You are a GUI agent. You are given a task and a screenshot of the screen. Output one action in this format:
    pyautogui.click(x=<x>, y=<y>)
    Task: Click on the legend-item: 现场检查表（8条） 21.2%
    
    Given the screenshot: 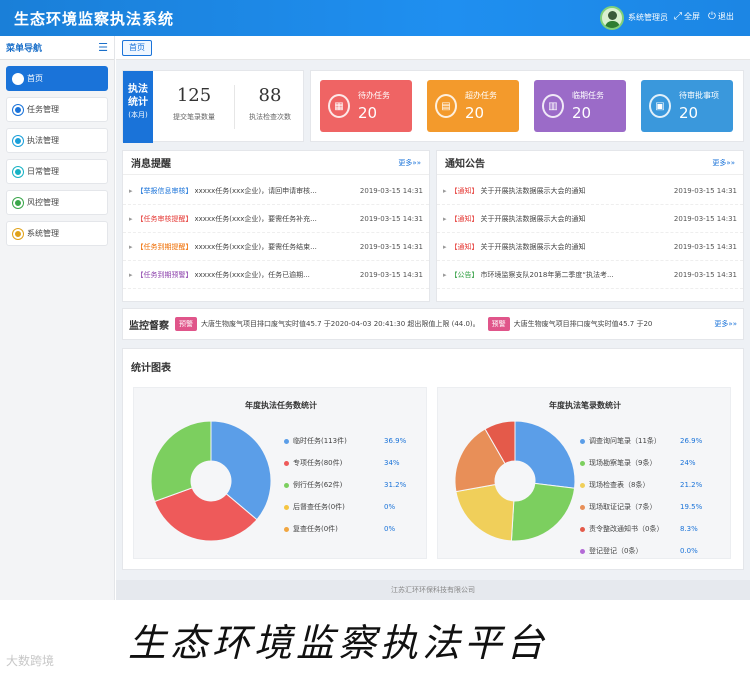 What is the action you would take?
    pyautogui.click(x=641, y=485)
    